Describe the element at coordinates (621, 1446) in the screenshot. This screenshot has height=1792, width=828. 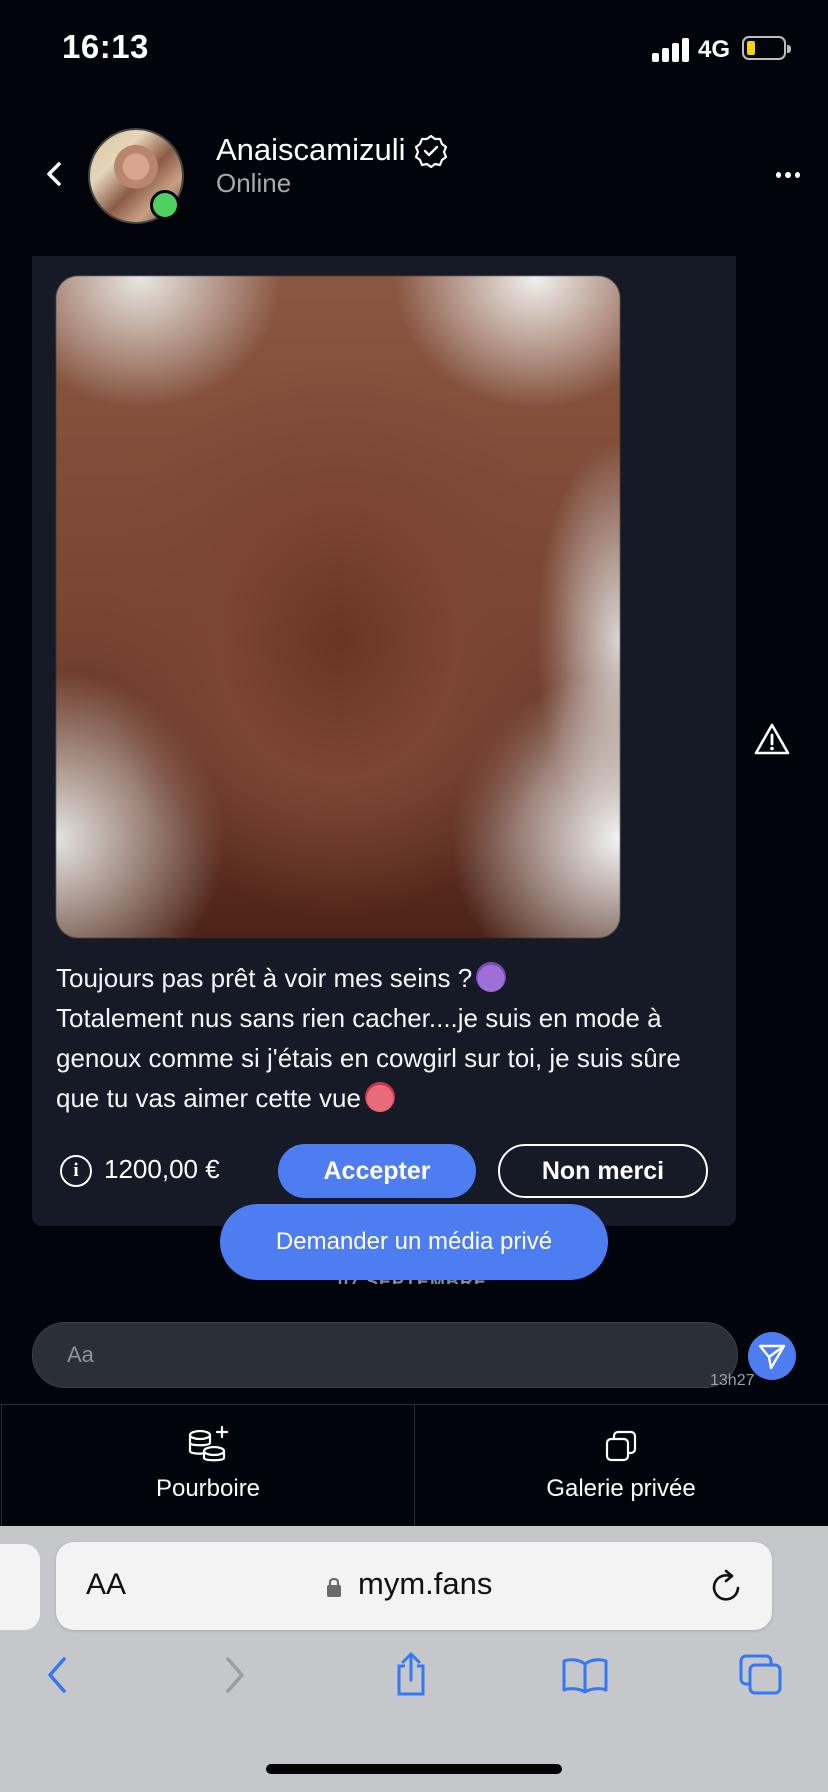
I see `gallery-copy-icon` at that location.